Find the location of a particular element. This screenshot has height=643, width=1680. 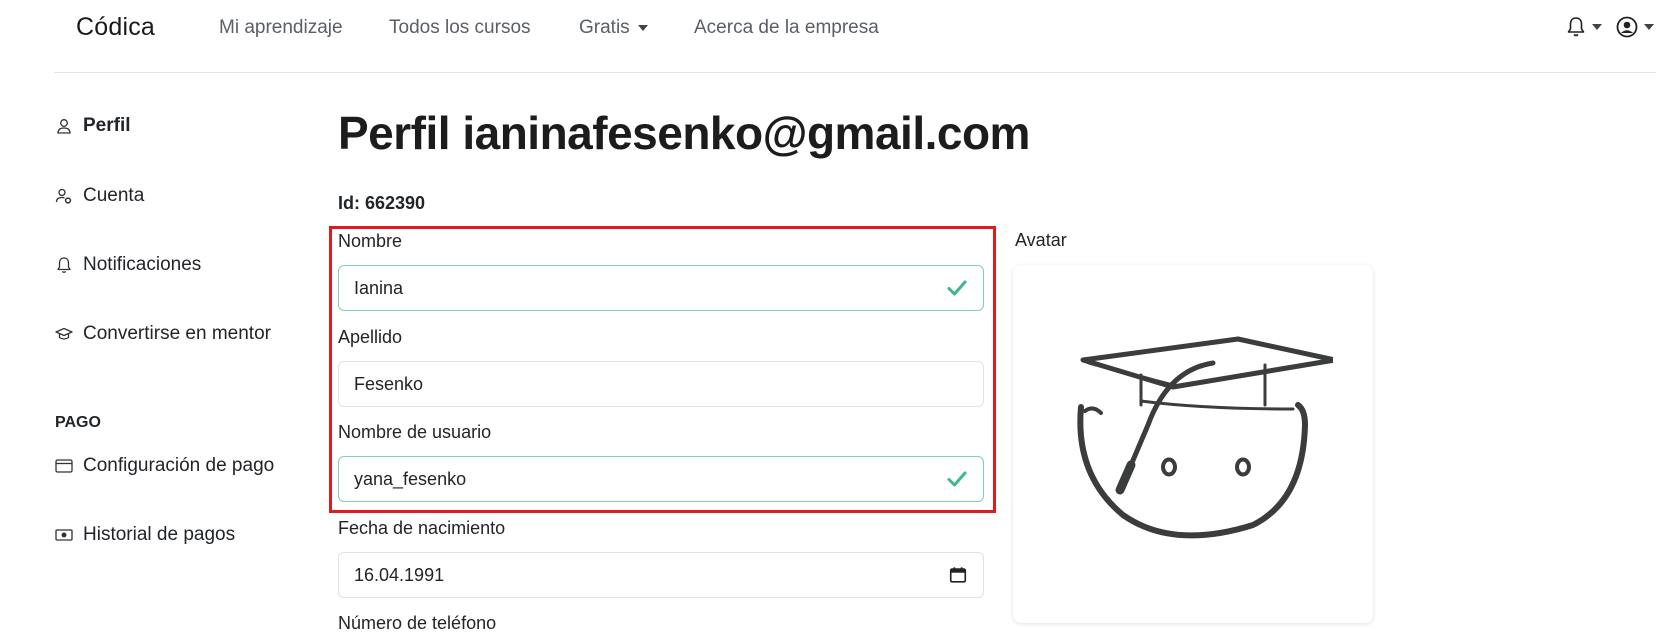

logo-text: Códica is located at coordinates (116, 27).